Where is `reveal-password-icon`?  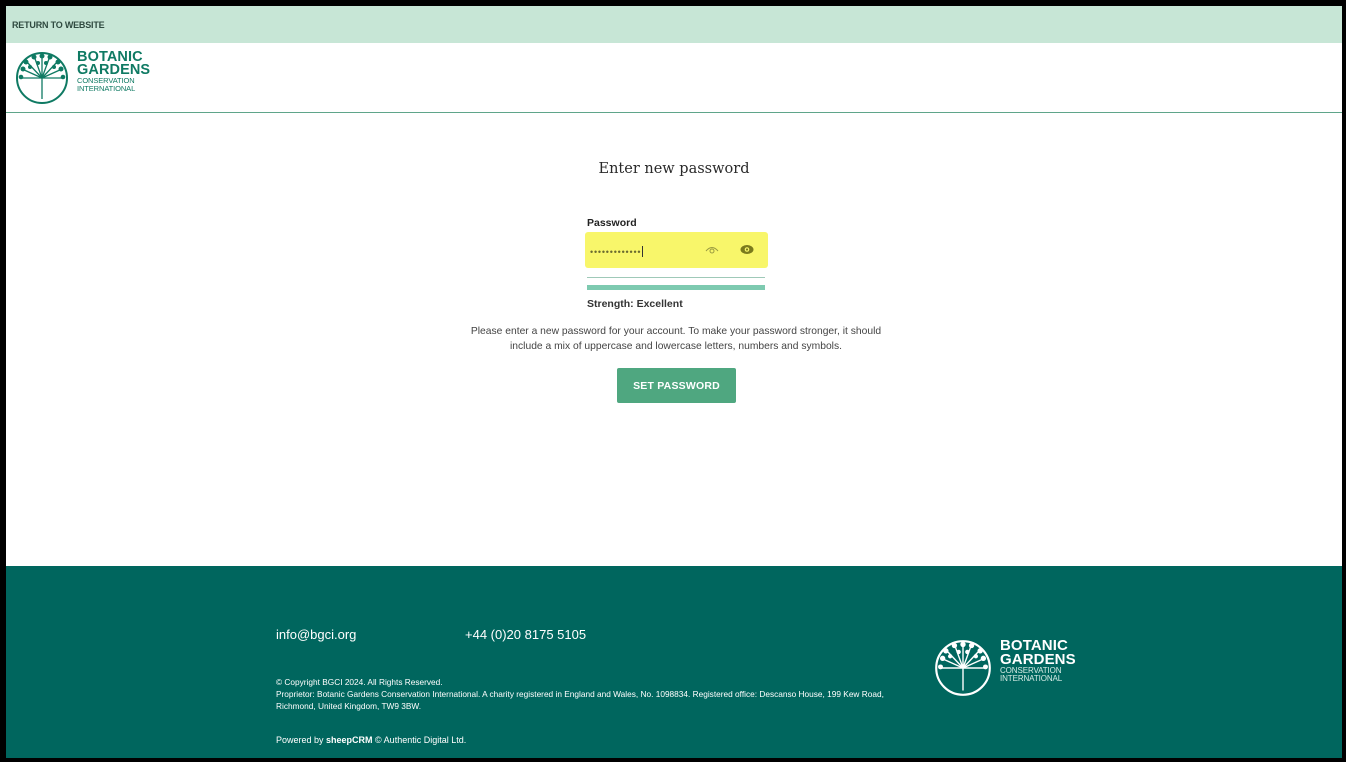 reveal-password-icon is located at coordinates (712, 250).